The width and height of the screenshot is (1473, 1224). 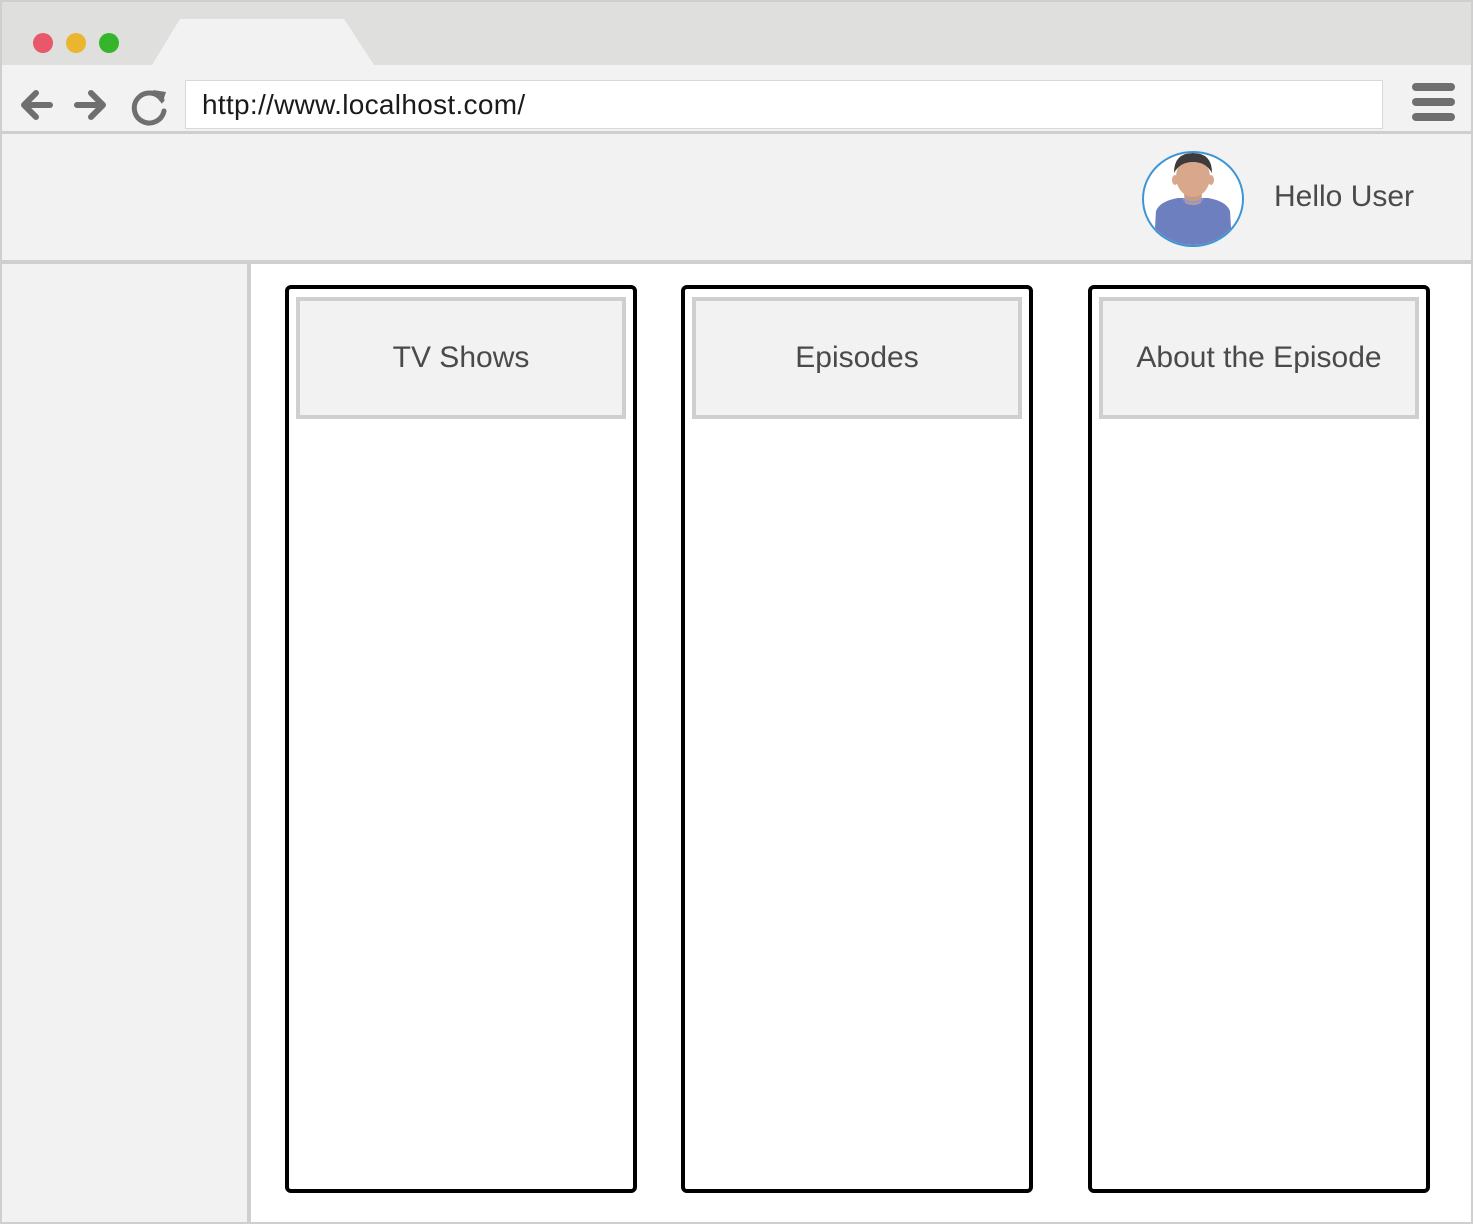 I want to click on greeting-text: Hello User, so click(x=1344, y=196).